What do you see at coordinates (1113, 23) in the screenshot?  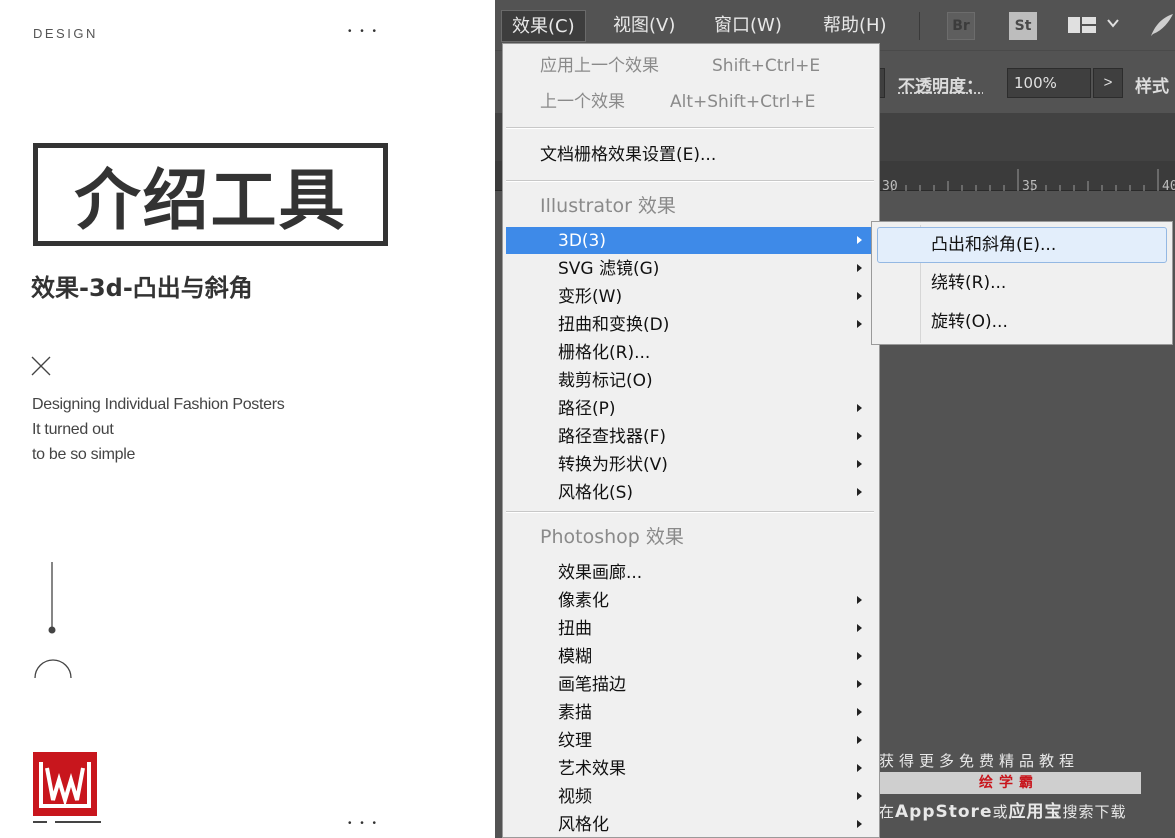 I see `chevron-down-icon` at bounding box center [1113, 23].